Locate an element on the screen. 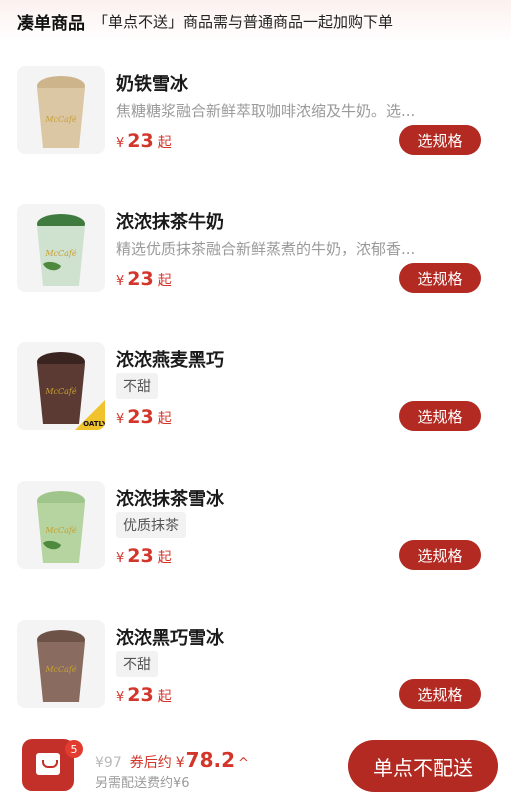 The height and width of the screenshot is (800, 511). product-image: McCafé OATLY is located at coordinates (61, 386).